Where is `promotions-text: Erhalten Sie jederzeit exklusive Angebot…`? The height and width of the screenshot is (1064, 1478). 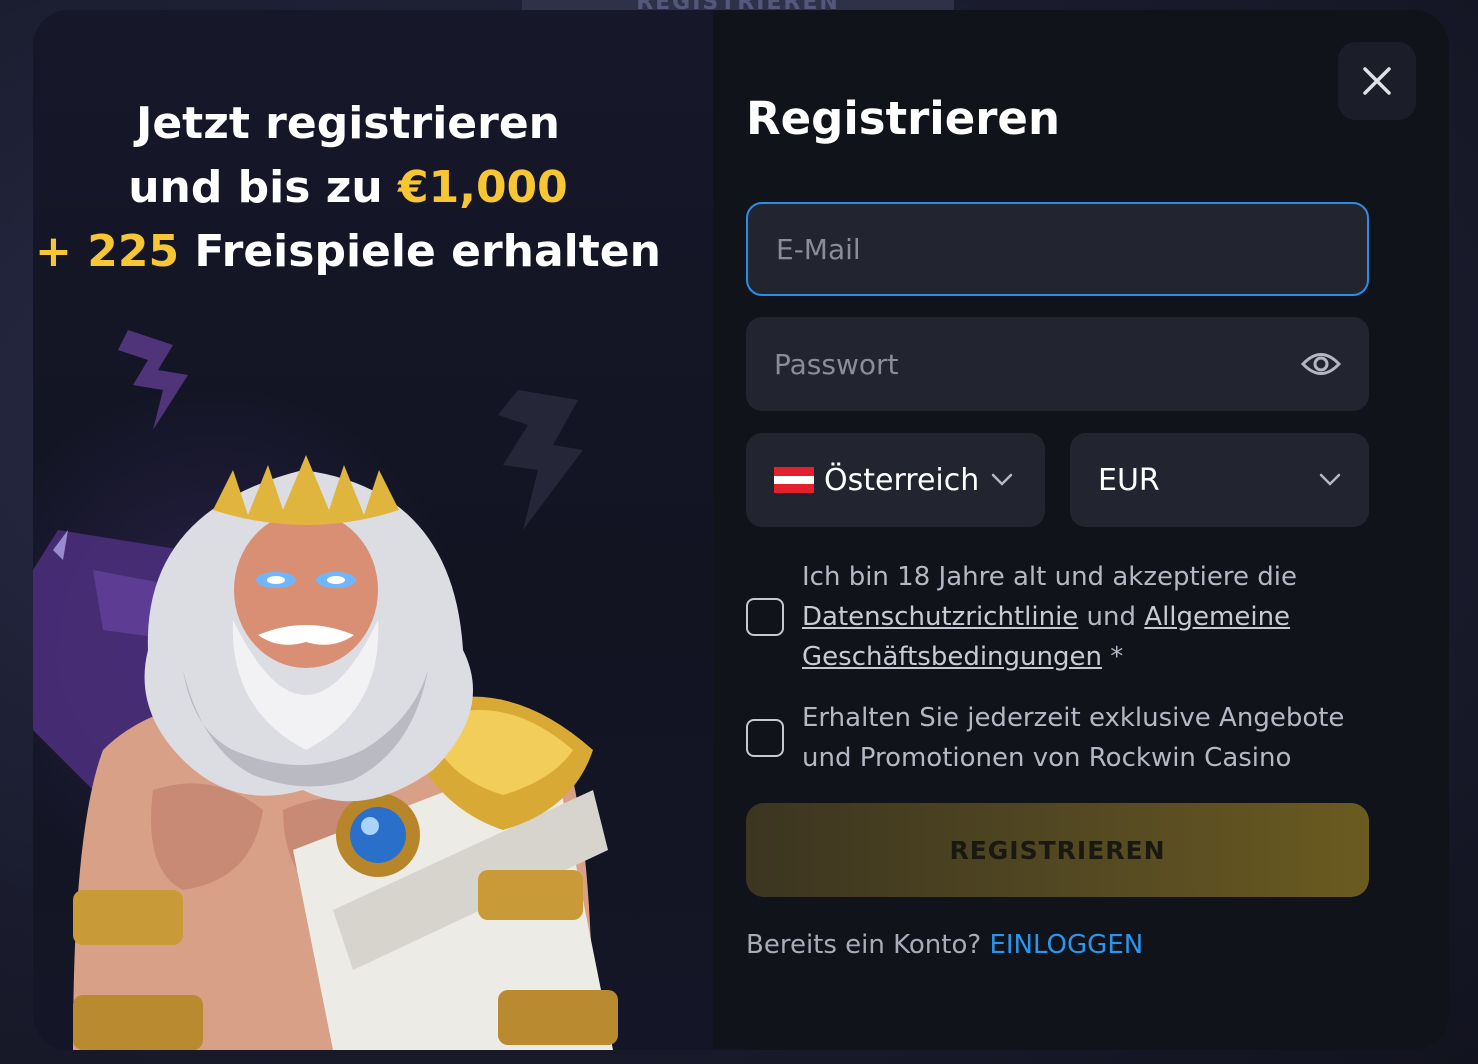 promotions-text: Erhalten Sie jederzeit exklusive Angebot… is located at coordinates (1073, 738).